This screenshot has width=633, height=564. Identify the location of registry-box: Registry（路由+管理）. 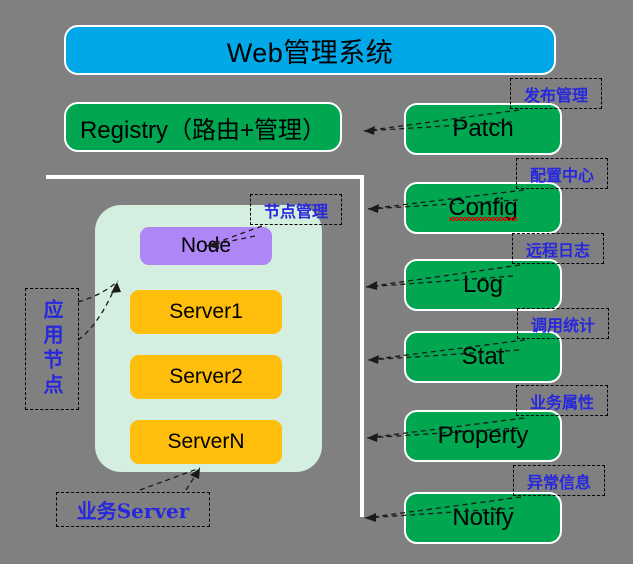
(203, 127).